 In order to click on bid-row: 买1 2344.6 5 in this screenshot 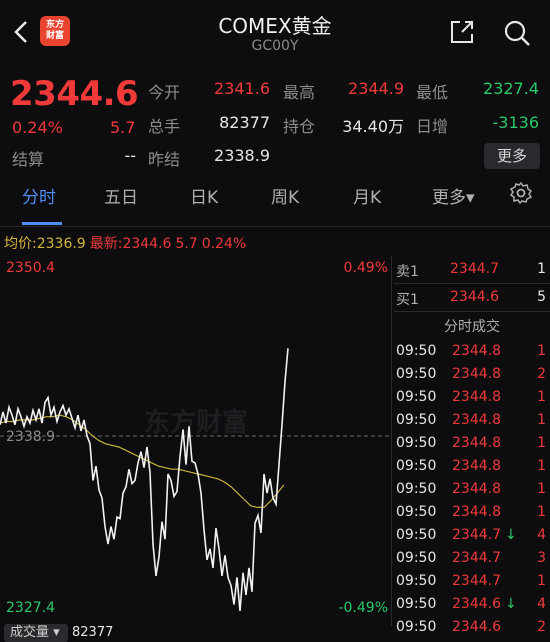, I will do `click(472, 297)`.